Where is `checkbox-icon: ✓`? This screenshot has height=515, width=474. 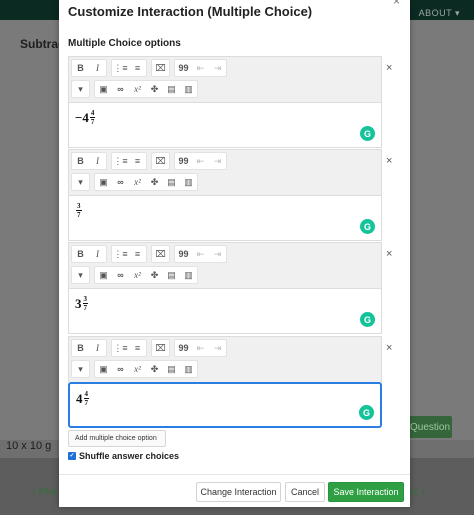 checkbox-icon: ✓ is located at coordinates (72, 456).